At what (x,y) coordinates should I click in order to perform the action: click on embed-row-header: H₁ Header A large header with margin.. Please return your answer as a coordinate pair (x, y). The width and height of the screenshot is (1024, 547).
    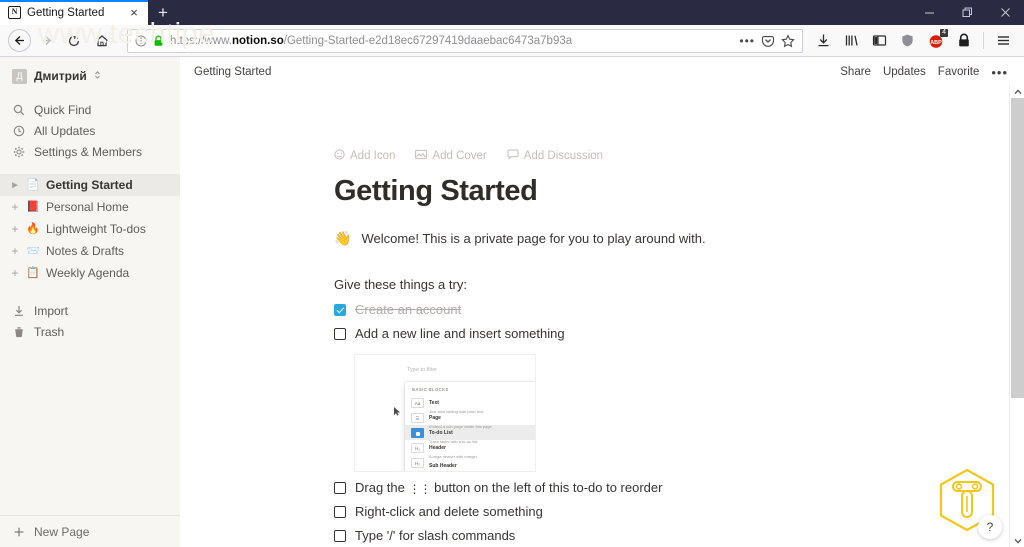
    Looking at the image, I should click on (470, 449).